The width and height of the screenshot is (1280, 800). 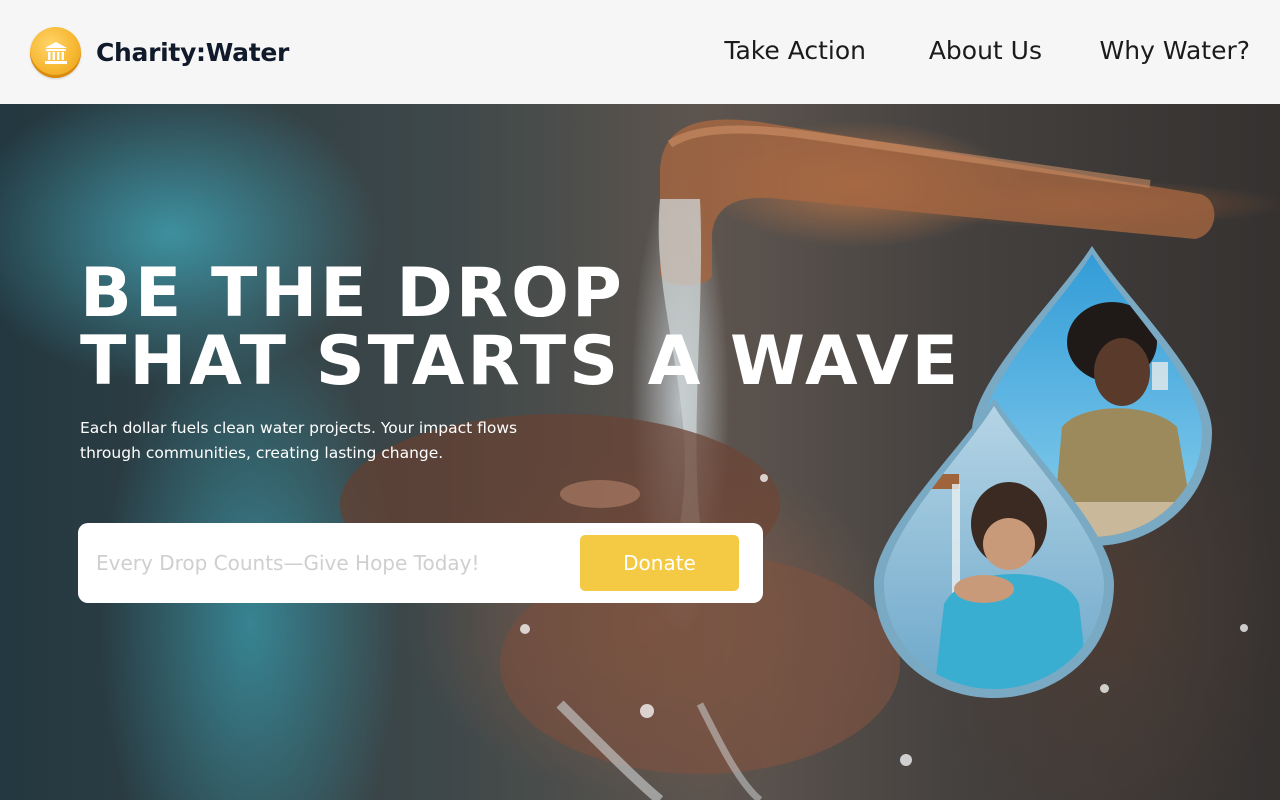 I want to click on headline-line-1: BE THE DROP, so click(x=352, y=293).